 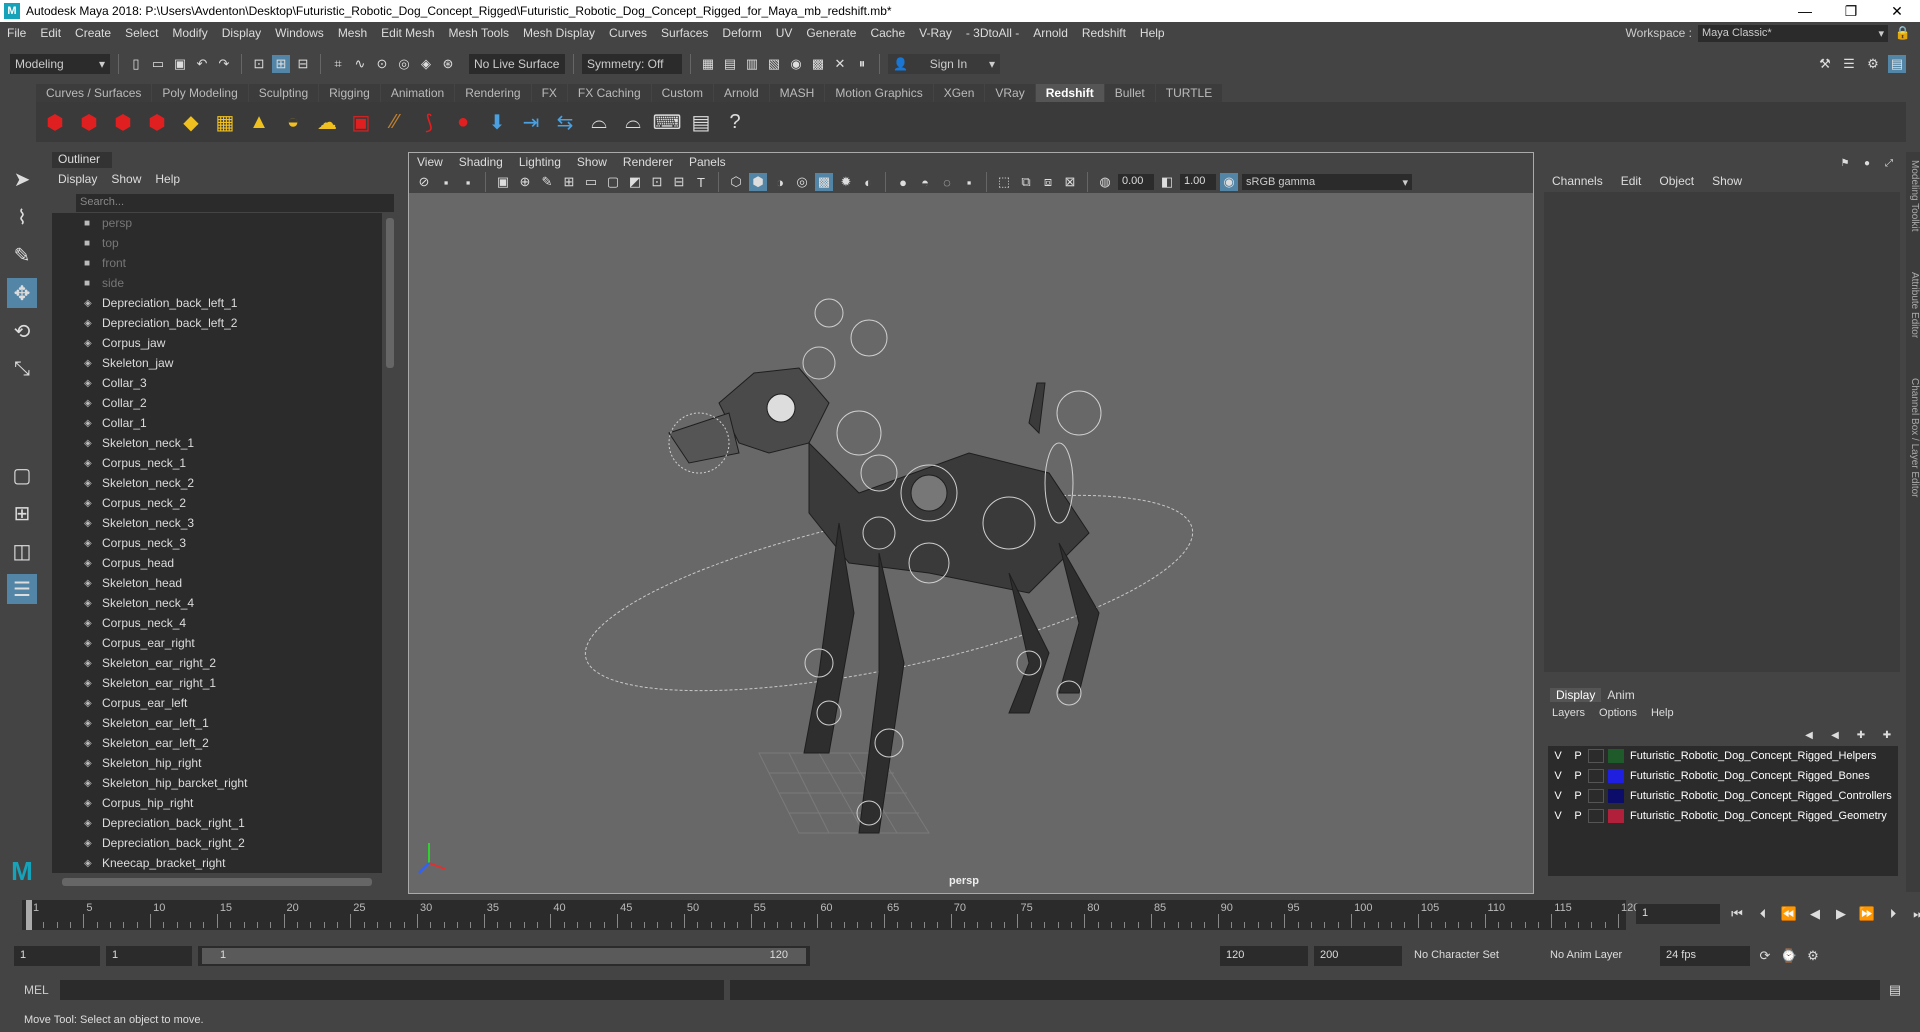 What do you see at coordinates (448, 64) in the screenshot?
I see `snap-pivot-icon: ⊛` at bounding box center [448, 64].